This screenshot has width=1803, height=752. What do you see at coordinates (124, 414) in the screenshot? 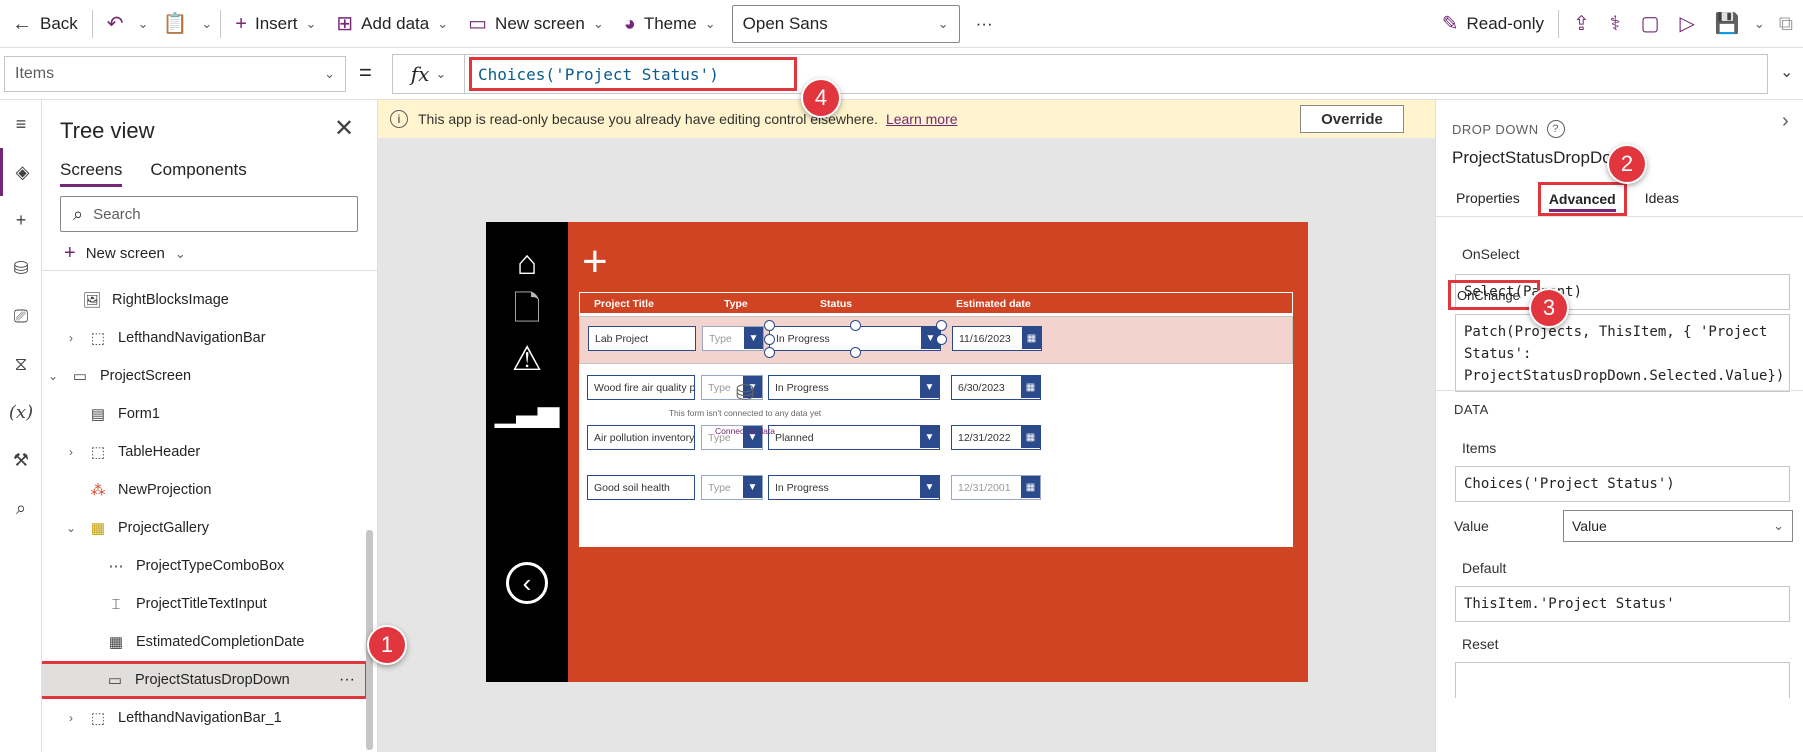
I see `tree-node: ▤ Form1` at bounding box center [124, 414].